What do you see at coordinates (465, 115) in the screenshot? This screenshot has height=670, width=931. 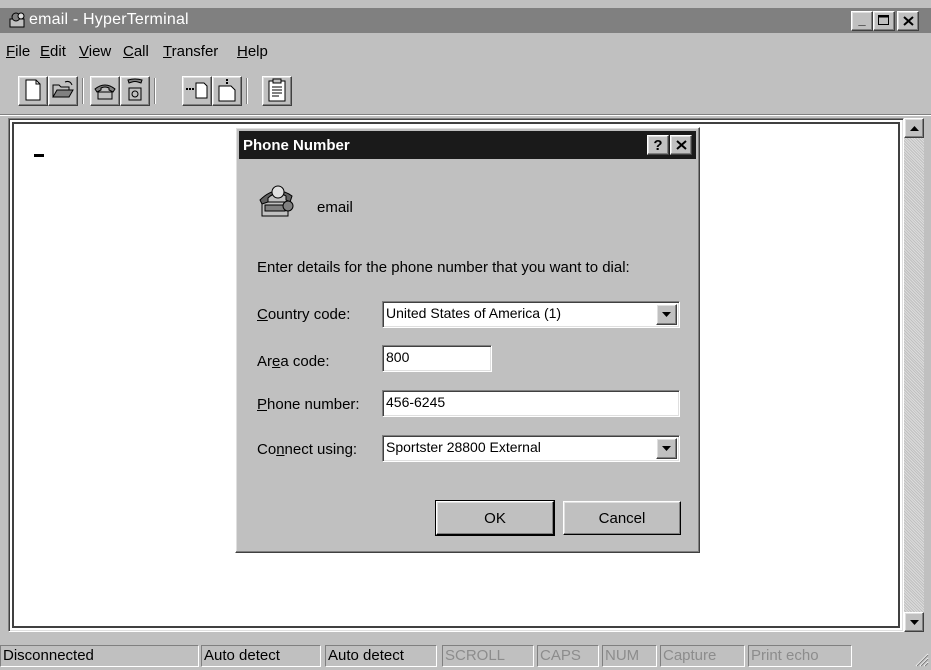 I see `toolbar-divider` at bounding box center [465, 115].